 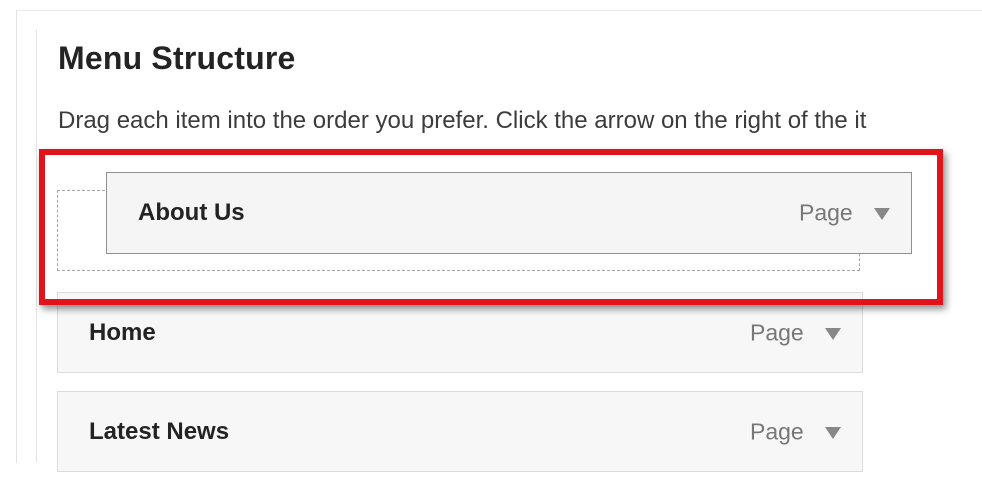 What do you see at coordinates (159, 431) in the screenshot?
I see `menu-item-title: Latest News` at bounding box center [159, 431].